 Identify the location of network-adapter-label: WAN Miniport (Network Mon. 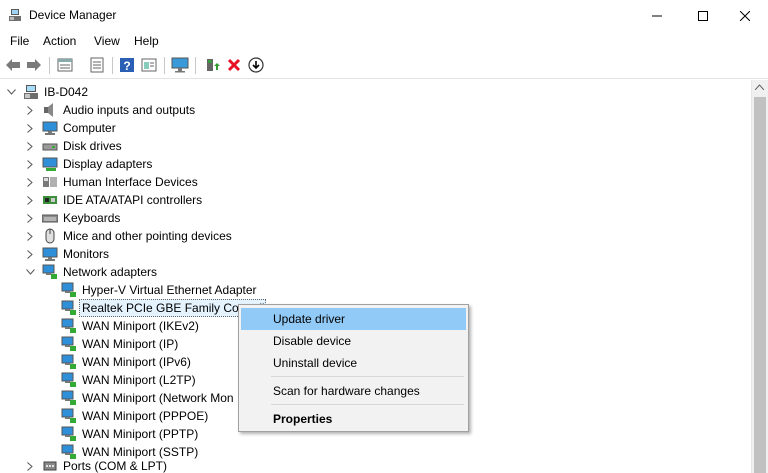
(158, 398).